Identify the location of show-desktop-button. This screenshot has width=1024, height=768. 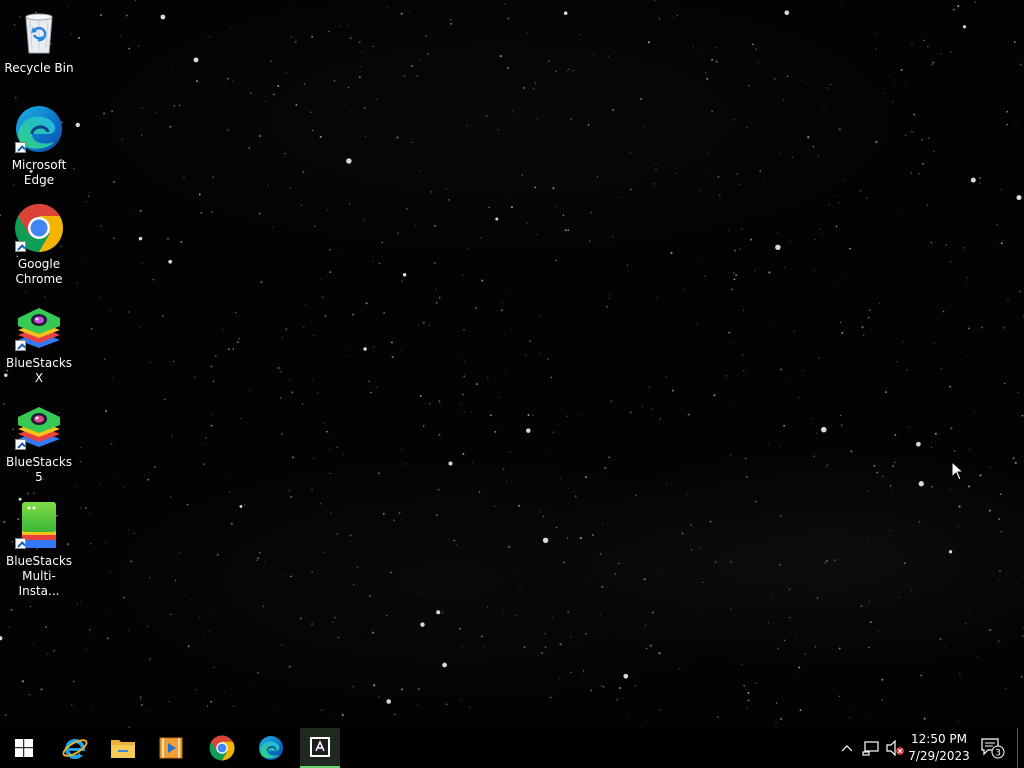
(1020, 748).